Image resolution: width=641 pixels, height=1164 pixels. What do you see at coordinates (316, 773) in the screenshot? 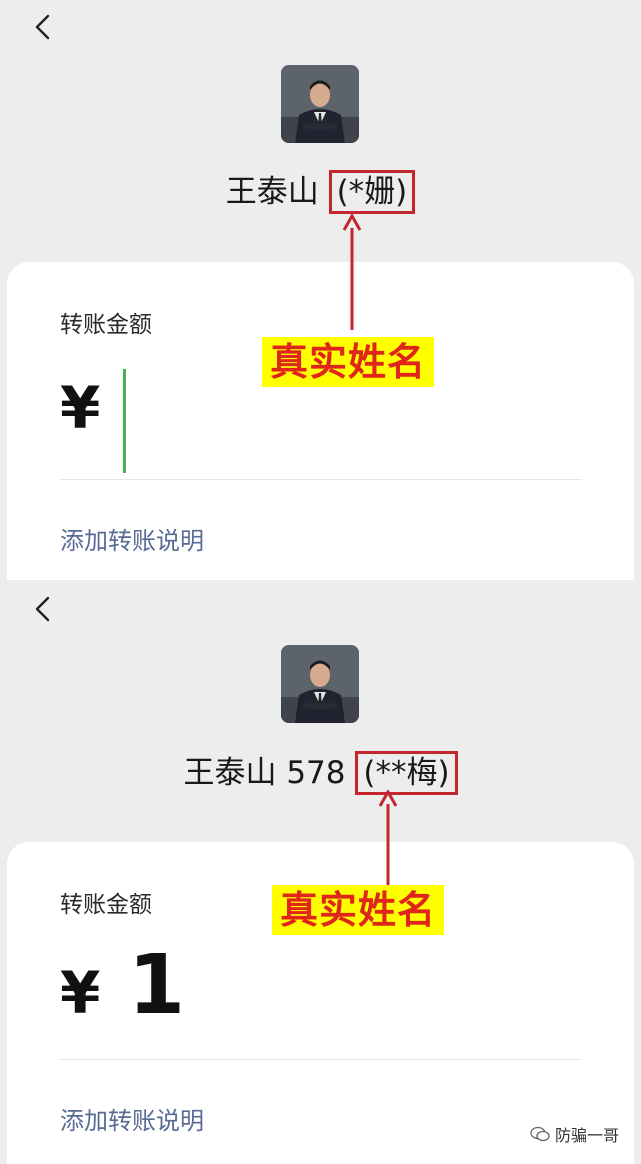
I see `recipient-suffix: 578` at bounding box center [316, 773].